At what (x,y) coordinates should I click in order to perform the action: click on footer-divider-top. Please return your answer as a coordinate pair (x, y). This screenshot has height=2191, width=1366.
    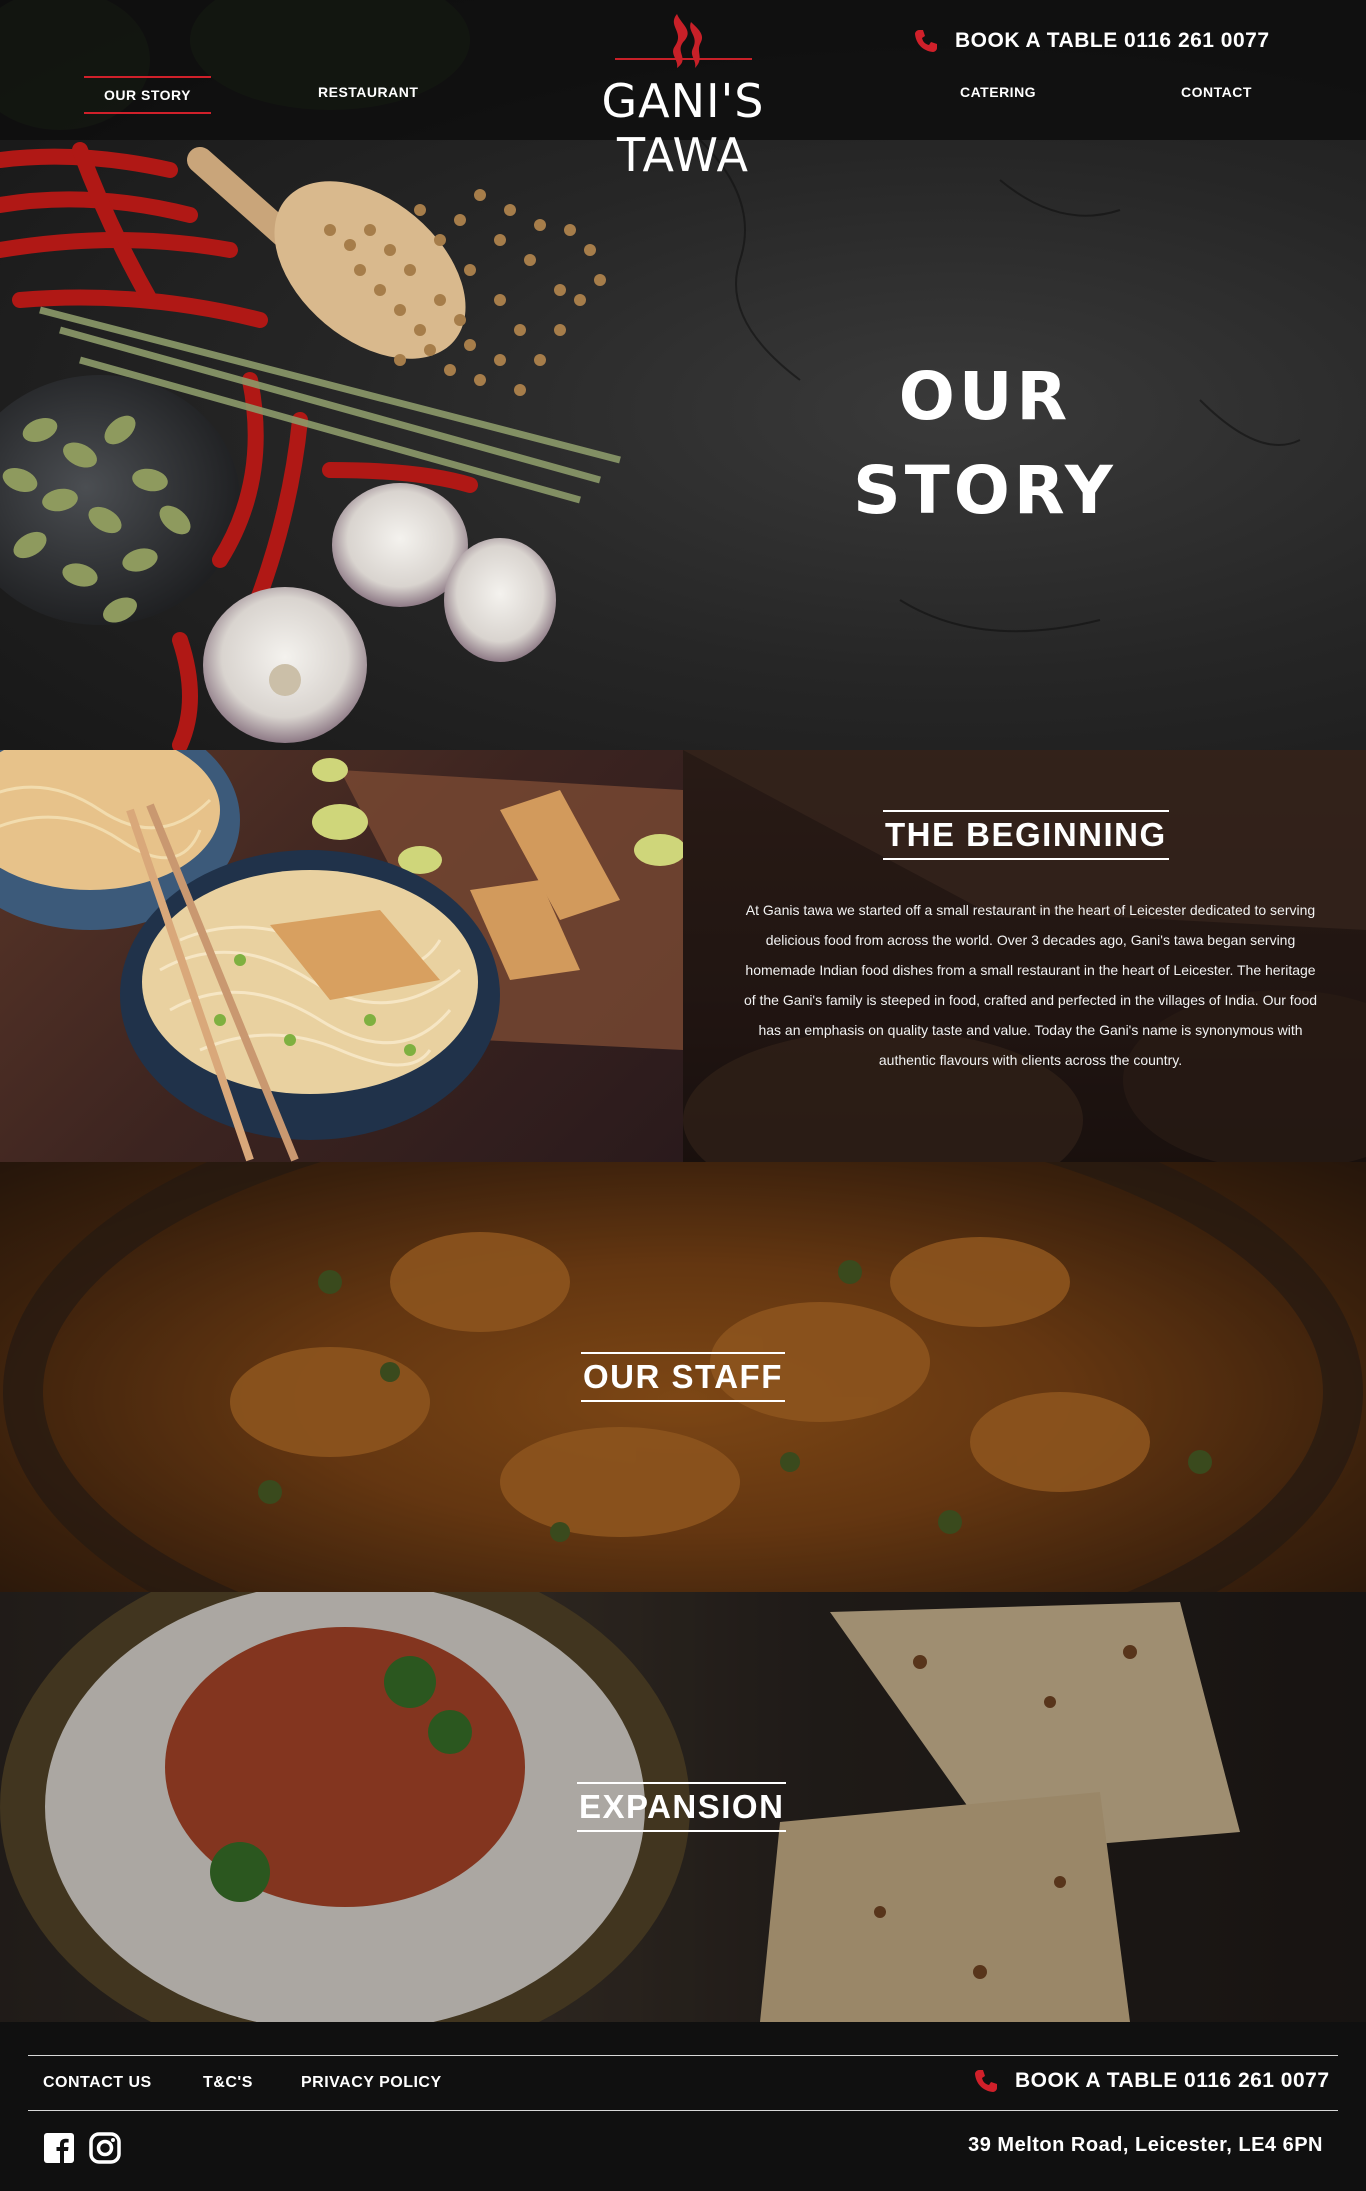
    Looking at the image, I should click on (683, 2055).